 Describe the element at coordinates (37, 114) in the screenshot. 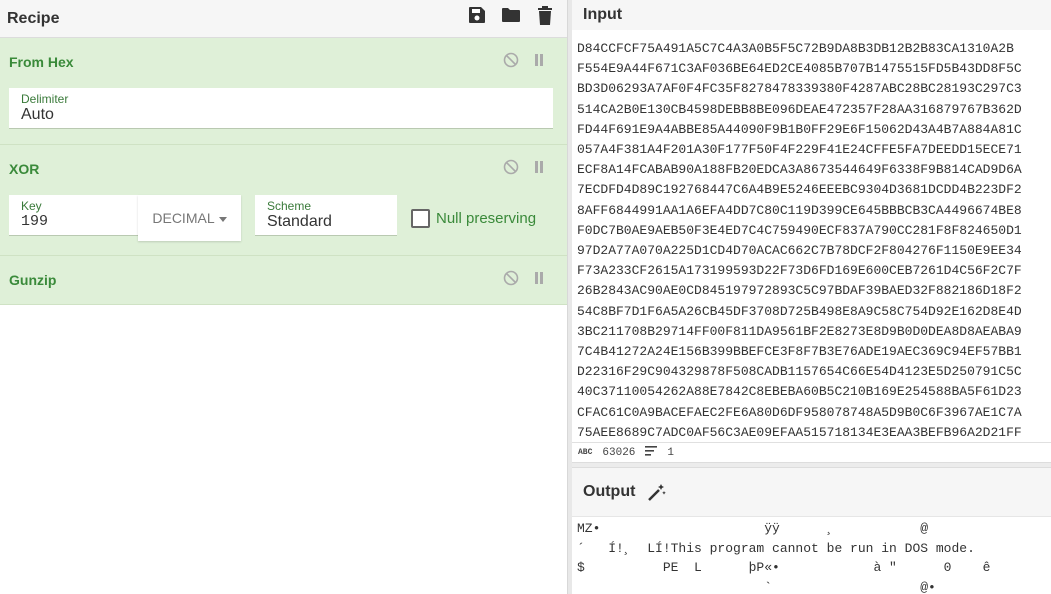

I see `field-value: Auto` at that location.